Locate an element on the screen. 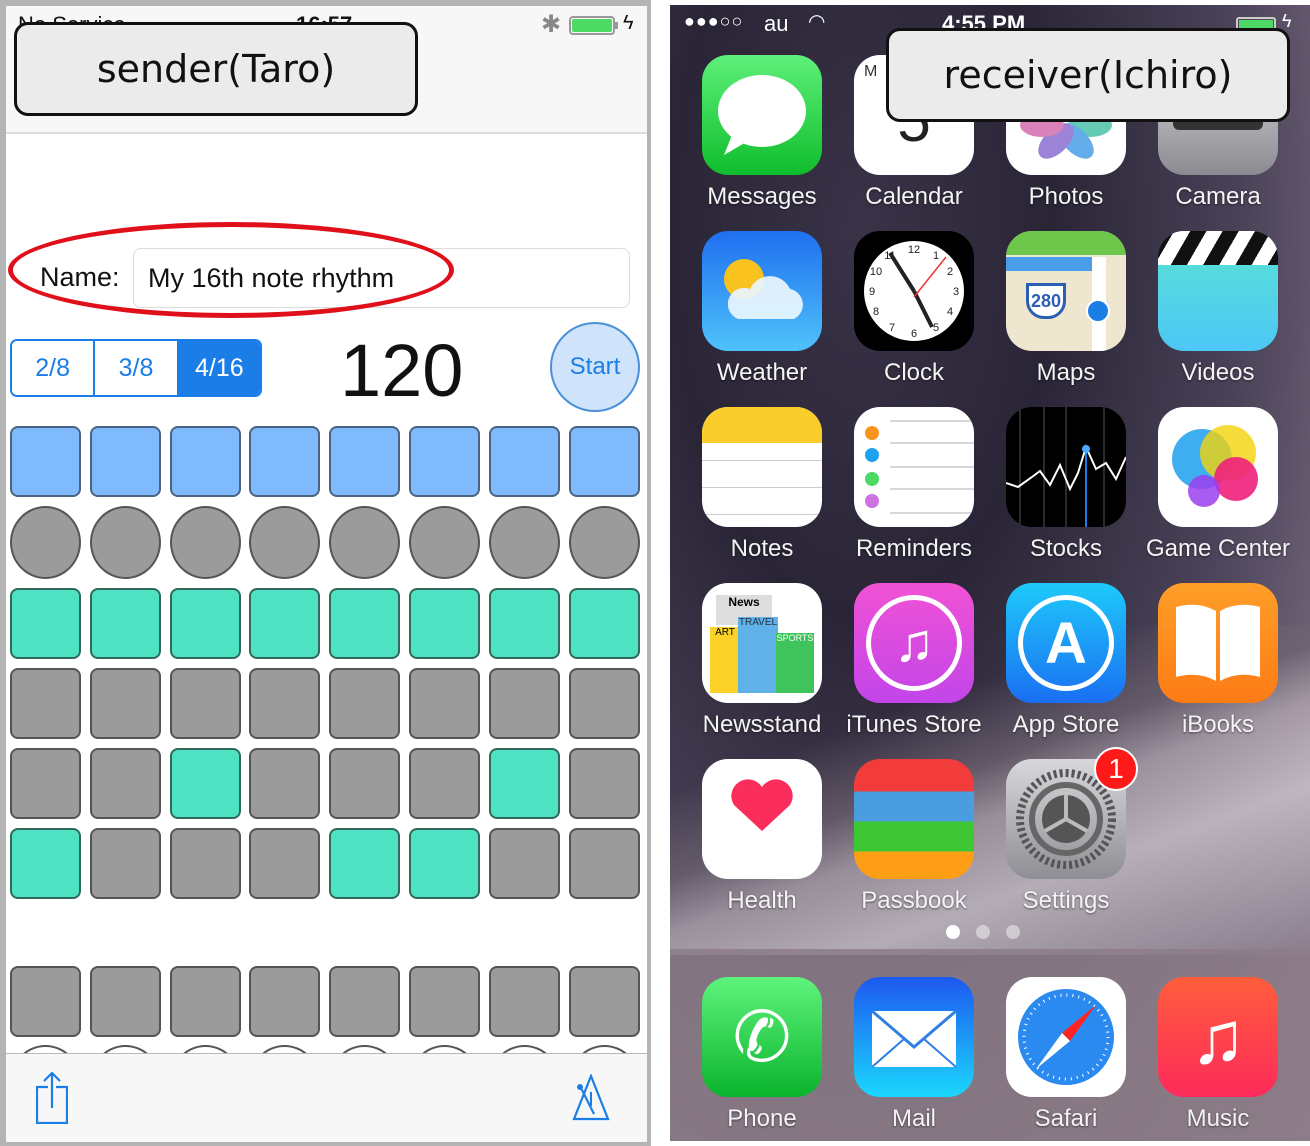 Image resolution: width=1310 pixels, height=1146 pixels. app-game-center: Game Center is located at coordinates (1218, 492).